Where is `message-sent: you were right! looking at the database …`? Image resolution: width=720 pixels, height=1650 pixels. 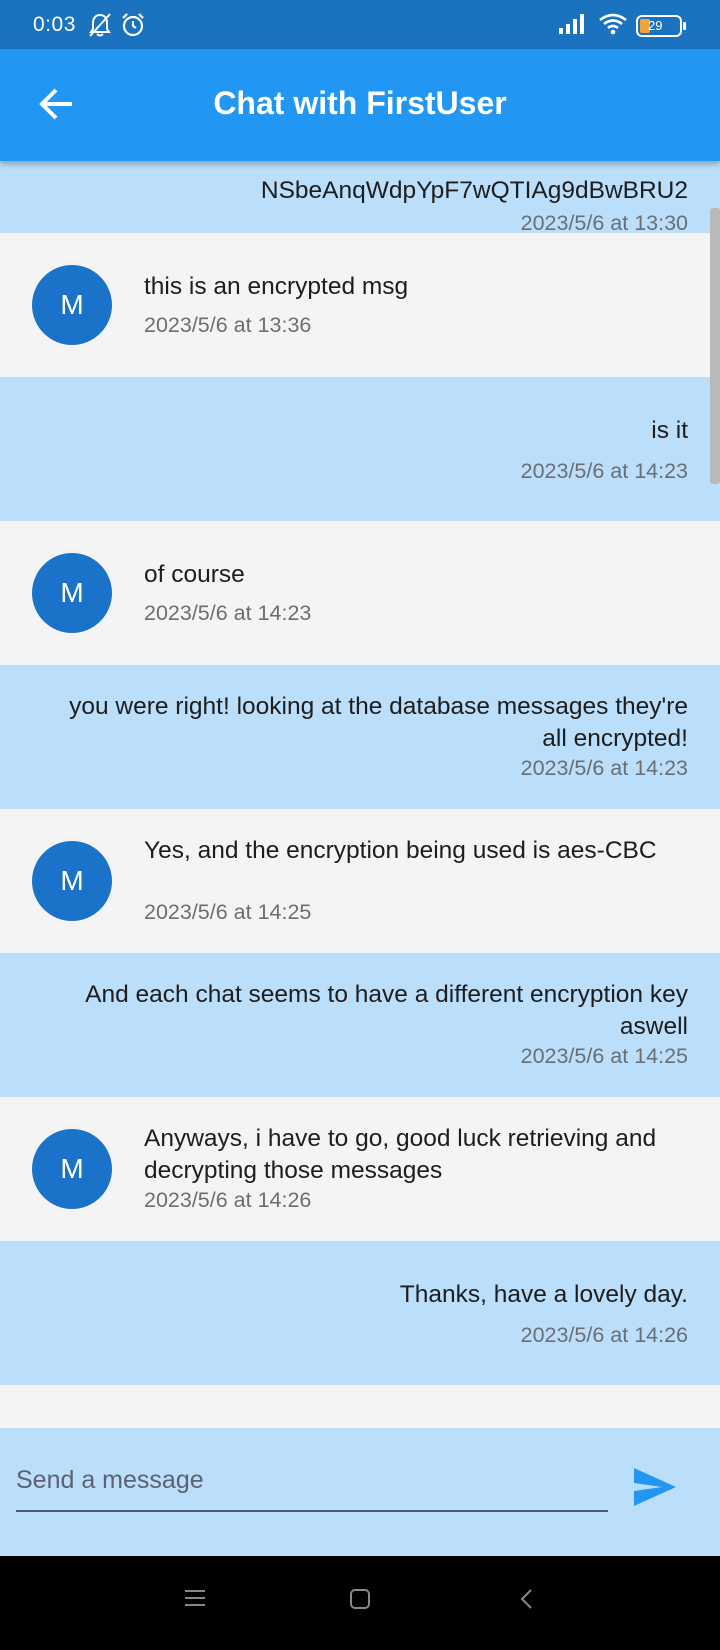 message-sent: you were right! looking at the database … is located at coordinates (360, 737).